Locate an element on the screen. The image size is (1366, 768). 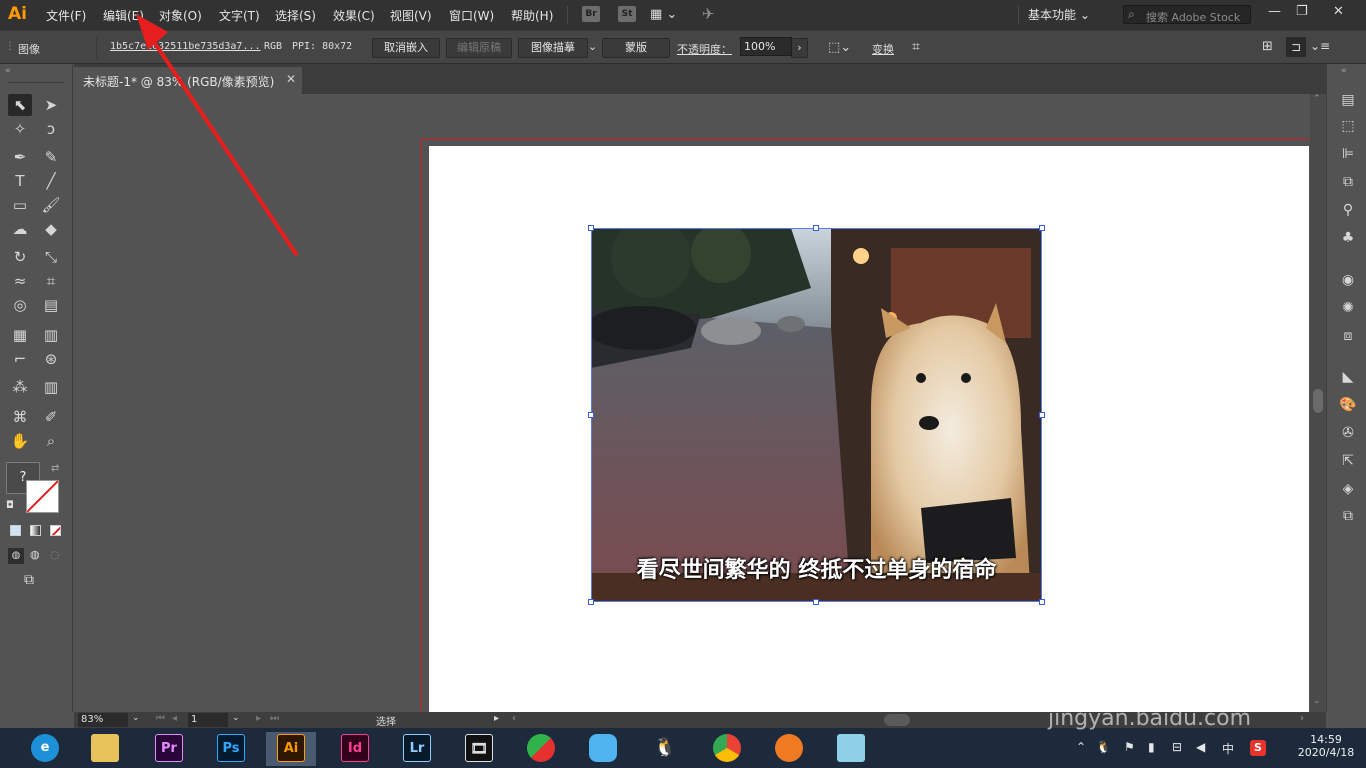
horizontal-scroll-thumb is located at coordinates (897, 720).